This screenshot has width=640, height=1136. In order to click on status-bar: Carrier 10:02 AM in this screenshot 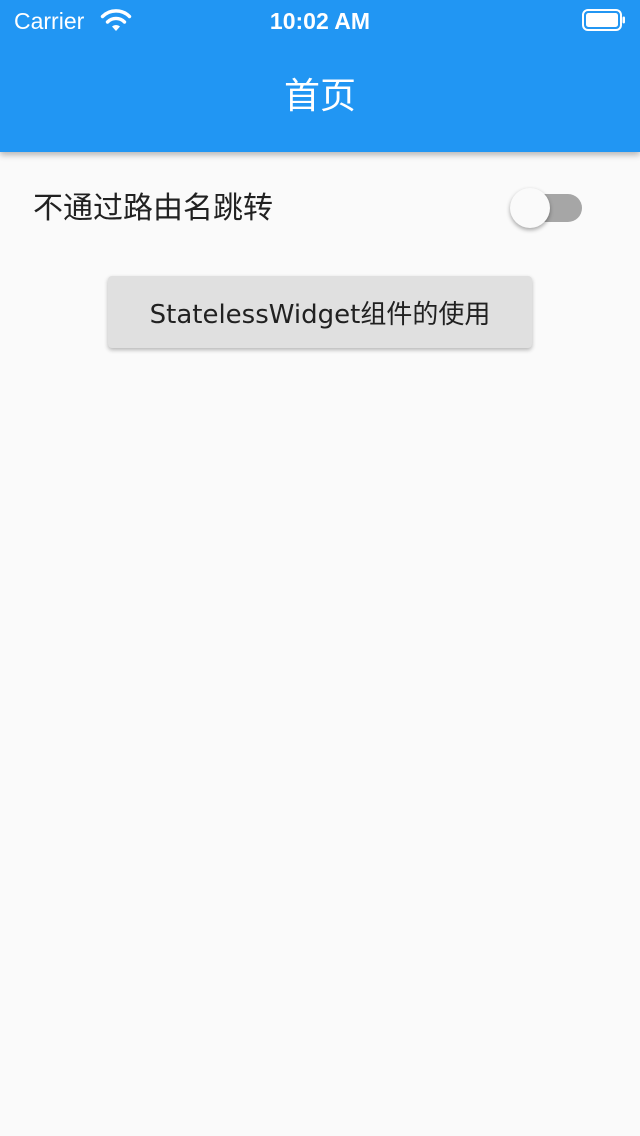, I will do `click(320, 20)`.